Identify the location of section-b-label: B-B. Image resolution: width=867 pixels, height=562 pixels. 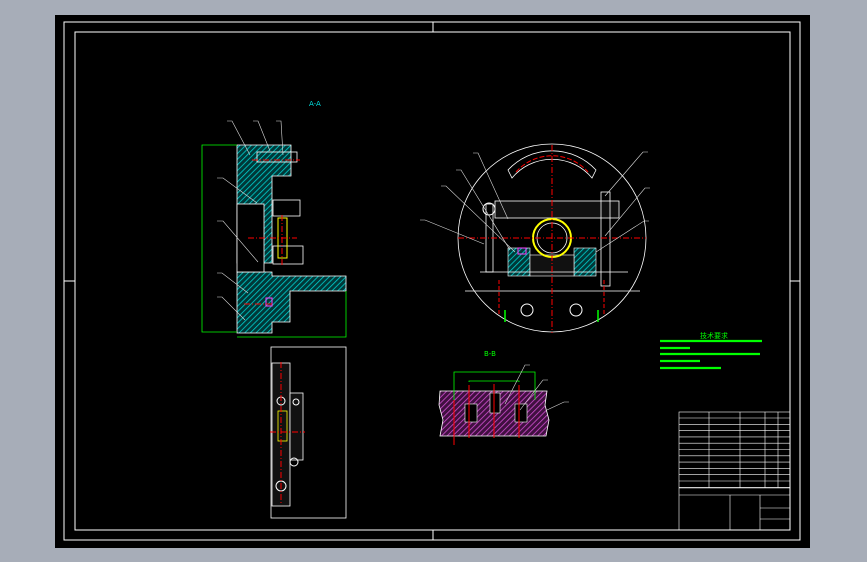
(490, 354).